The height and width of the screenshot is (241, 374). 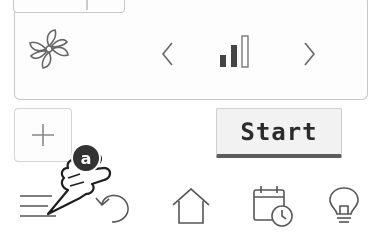 I want to click on start-label: Start, so click(x=279, y=131).